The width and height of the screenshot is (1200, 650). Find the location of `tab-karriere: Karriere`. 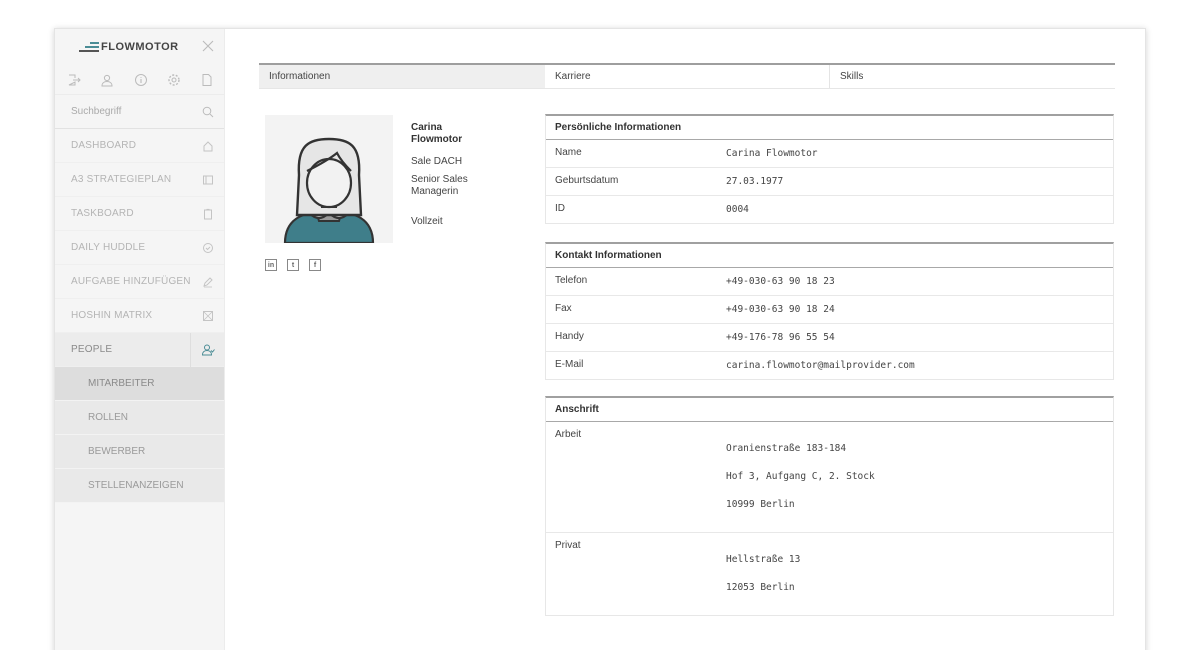

tab-karriere: Karriere is located at coordinates (687, 76).